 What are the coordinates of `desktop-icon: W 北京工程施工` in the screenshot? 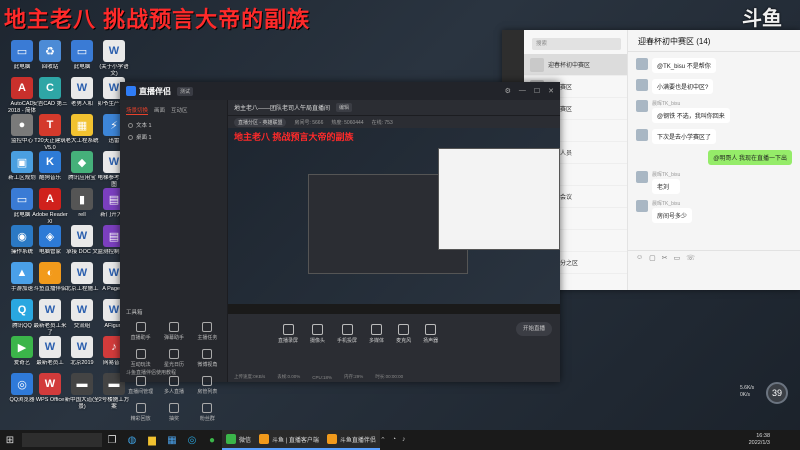 It's located at (82, 281).